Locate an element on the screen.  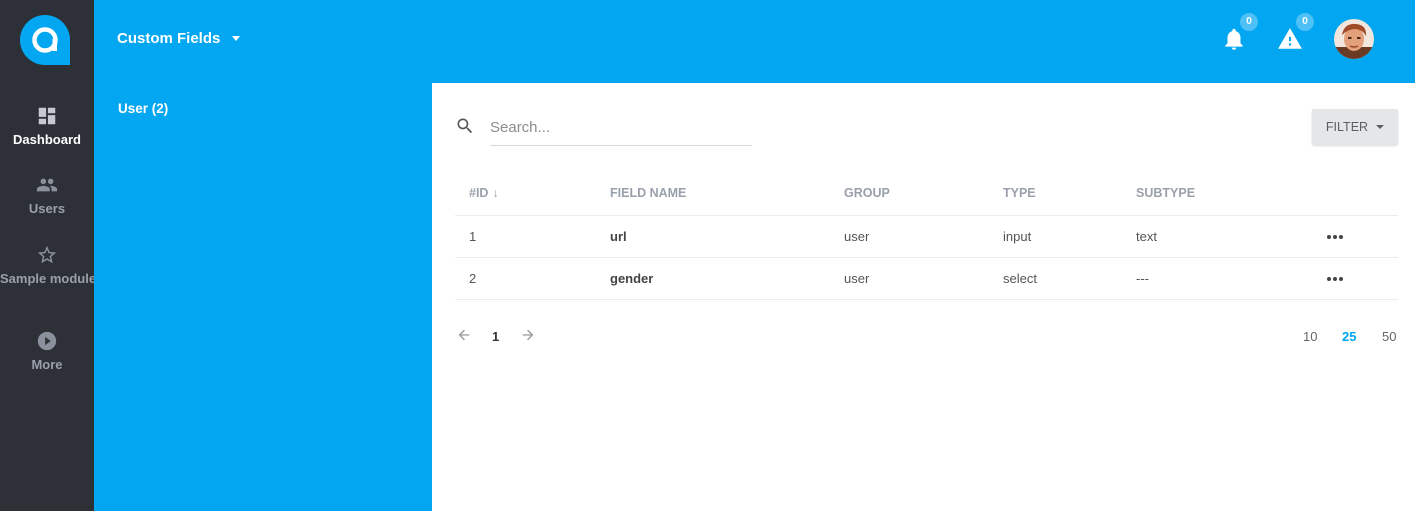
column-header-group: GROUP is located at coordinates (867, 193).